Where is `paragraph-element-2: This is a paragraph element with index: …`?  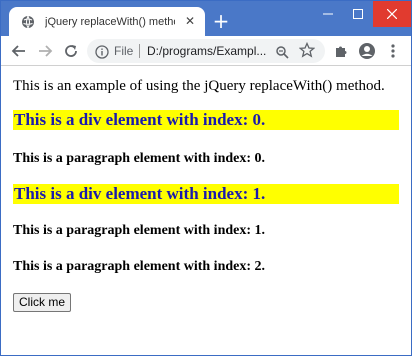
paragraph-element-2: This is a paragraph element with index: … is located at coordinates (139, 266).